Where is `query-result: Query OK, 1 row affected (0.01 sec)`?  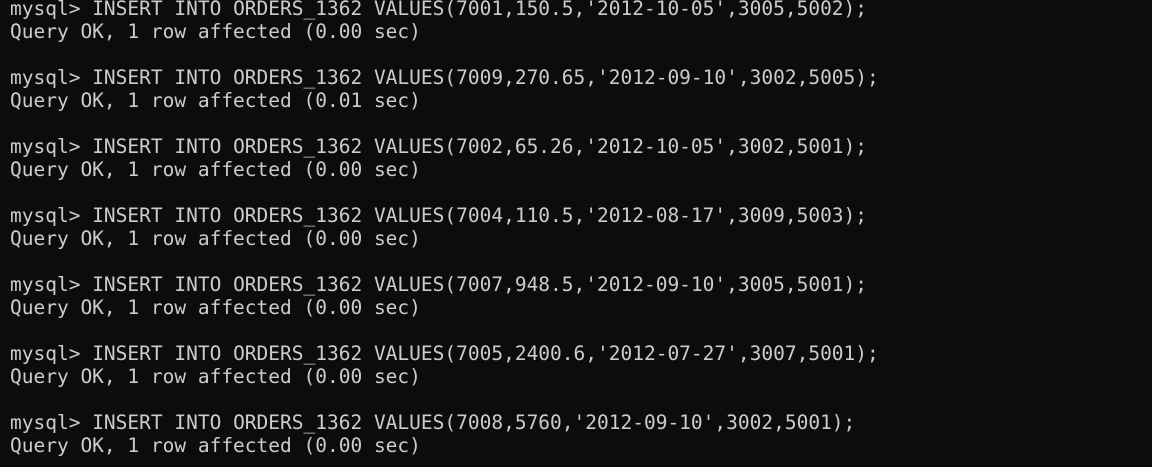 query-result: Query OK, 1 row affected (0.01 sec) is located at coordinates (215, 100).